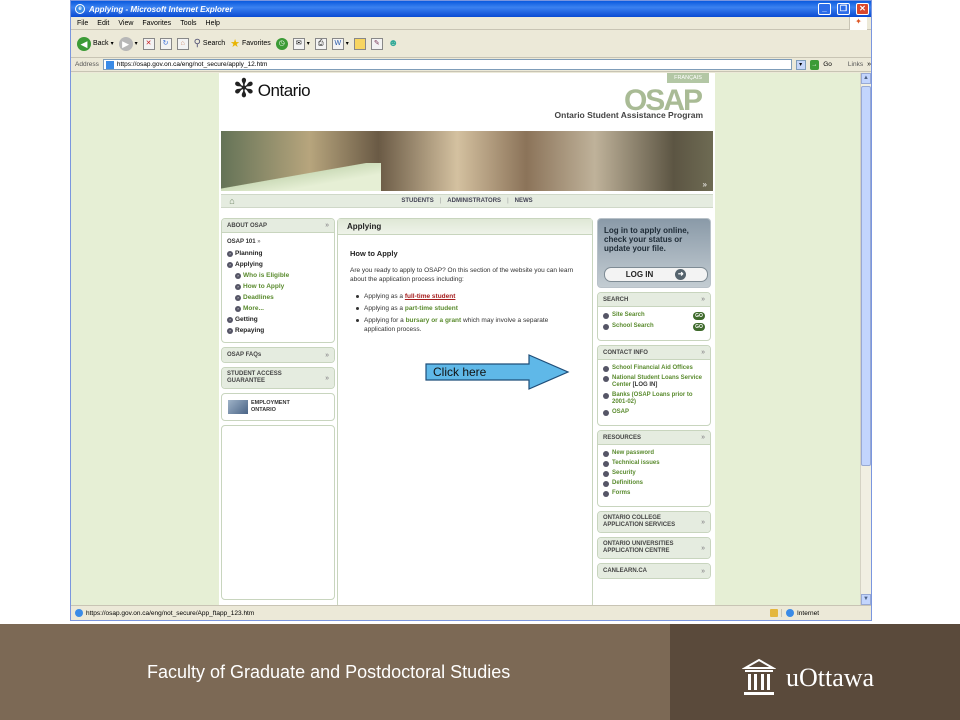  I want to click on search-title: SEARCH, so click(616, 299).